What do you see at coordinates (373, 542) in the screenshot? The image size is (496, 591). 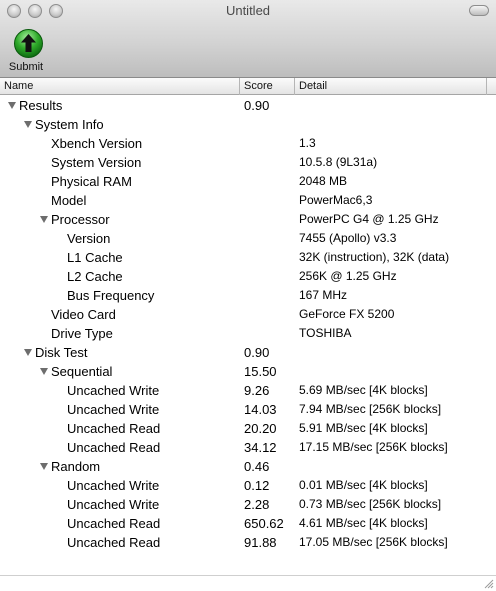 I see `row-detail: 17.05 MB/sec [256K blocks]` at bounding box center [373, 542].